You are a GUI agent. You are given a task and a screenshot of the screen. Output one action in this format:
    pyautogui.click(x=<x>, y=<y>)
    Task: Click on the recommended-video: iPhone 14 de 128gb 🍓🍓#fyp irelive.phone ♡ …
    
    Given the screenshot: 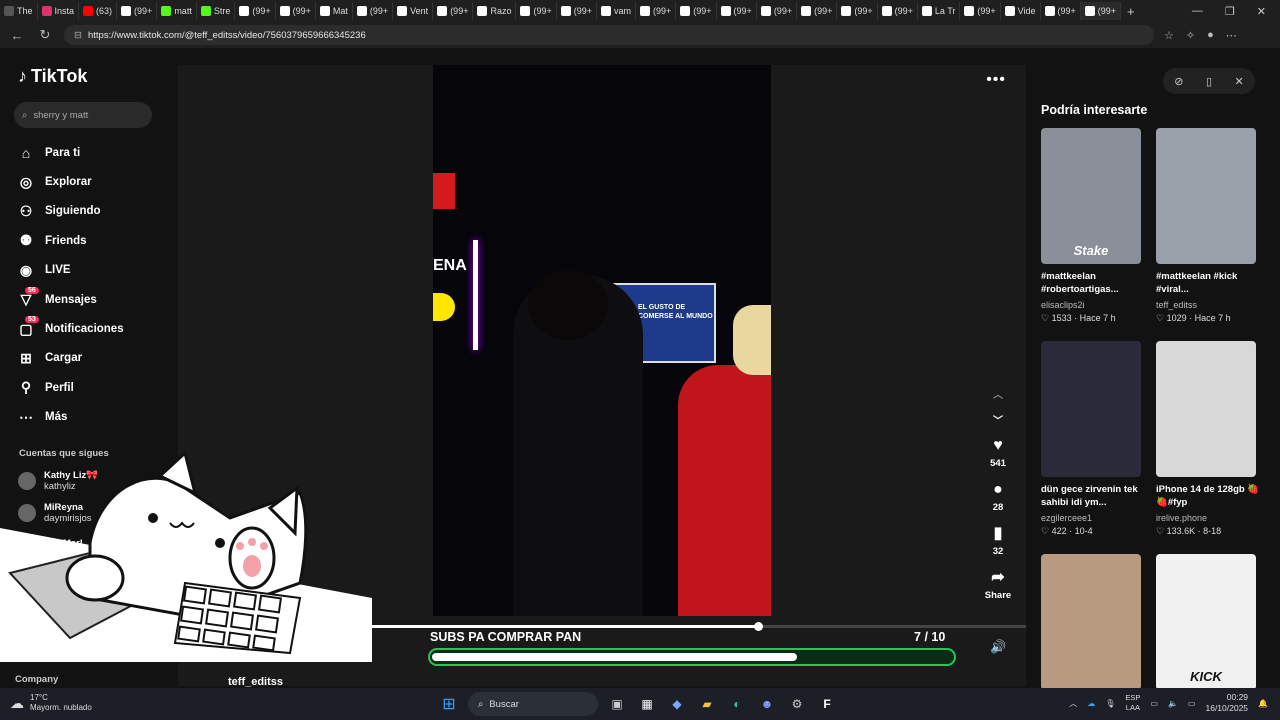 What is the action you would take?
    pyautogui.click(x=1208, y=439)
    